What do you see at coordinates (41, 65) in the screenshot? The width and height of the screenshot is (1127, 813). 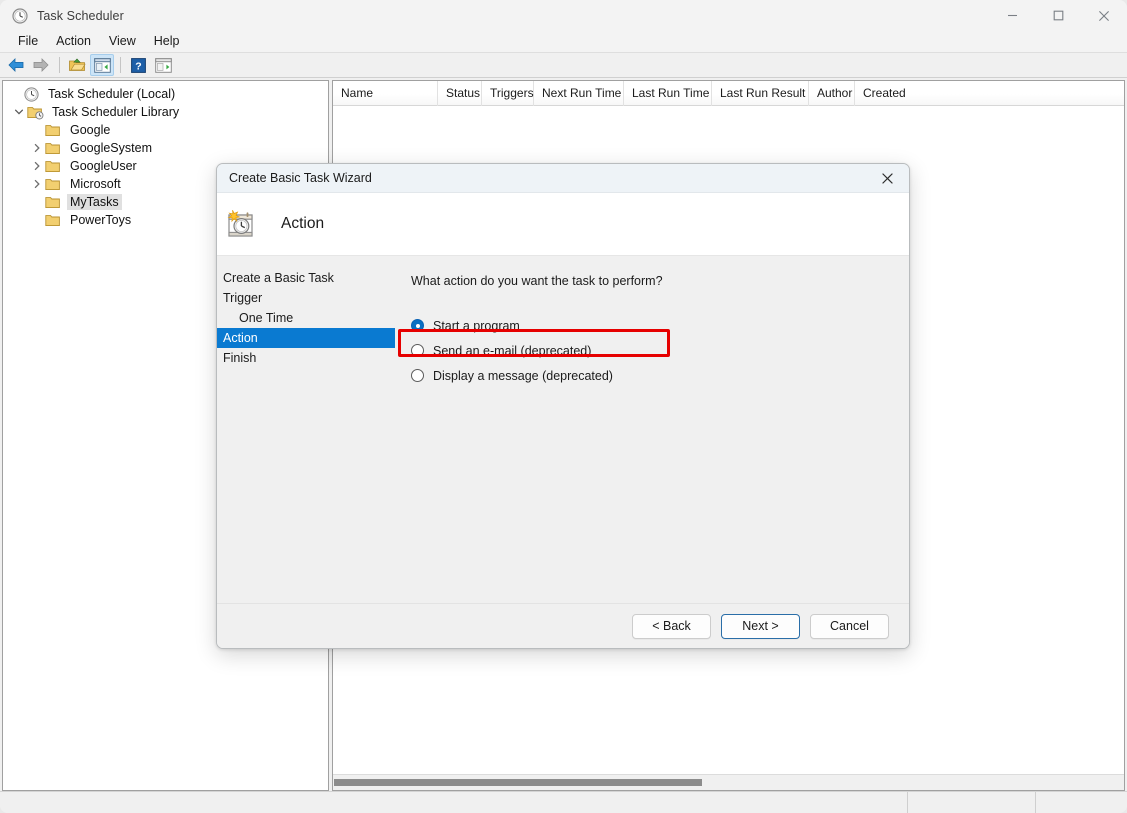 I see `forward-icon` at bounding box center [41, 65].